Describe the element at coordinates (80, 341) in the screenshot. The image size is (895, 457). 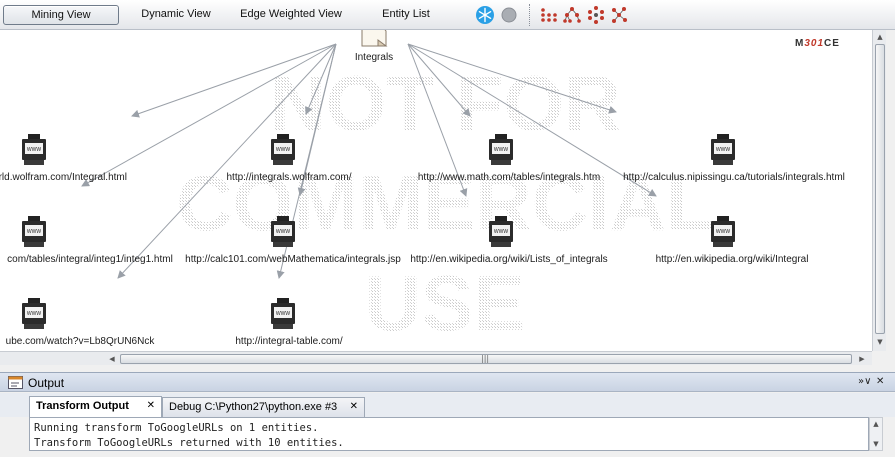
I see `node-label: ube.com/watch?v=Lb8QrUN6Nck` at that location.